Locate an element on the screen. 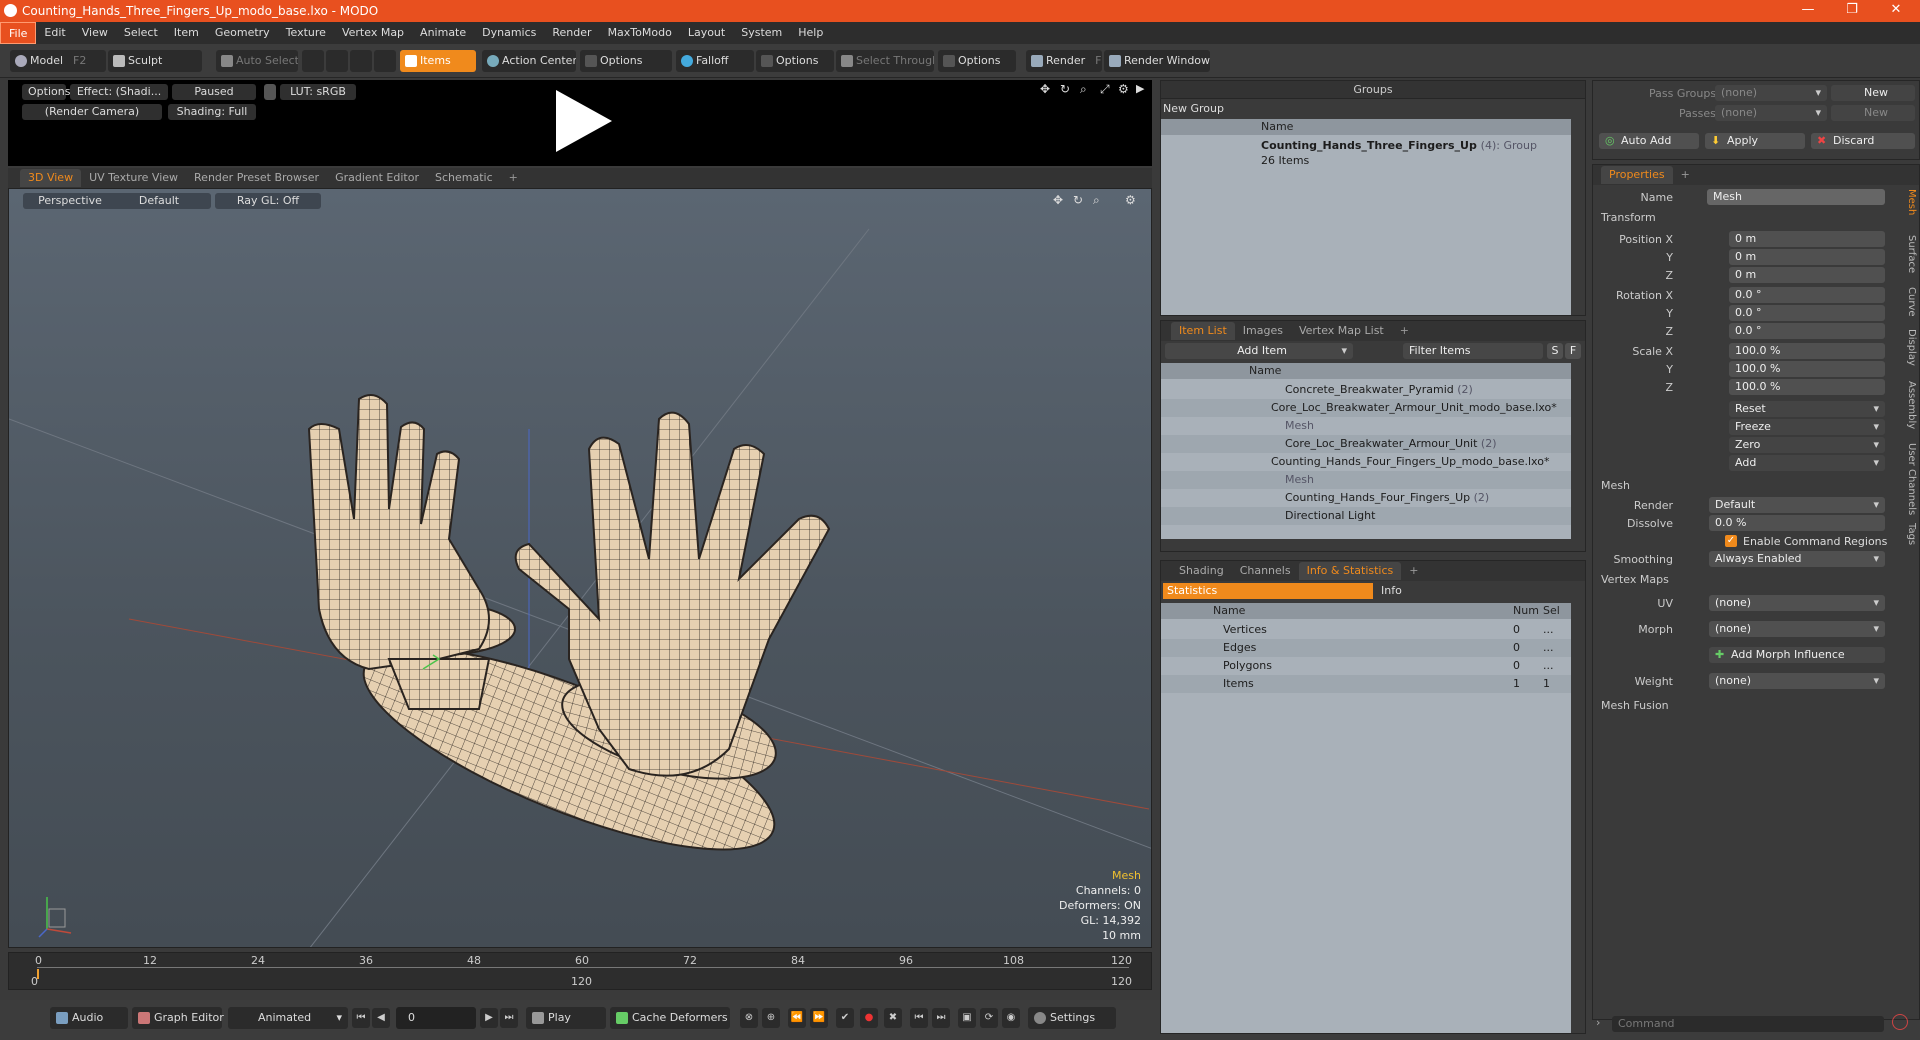  record-icon: ● is located at coordinates (869, 1018).